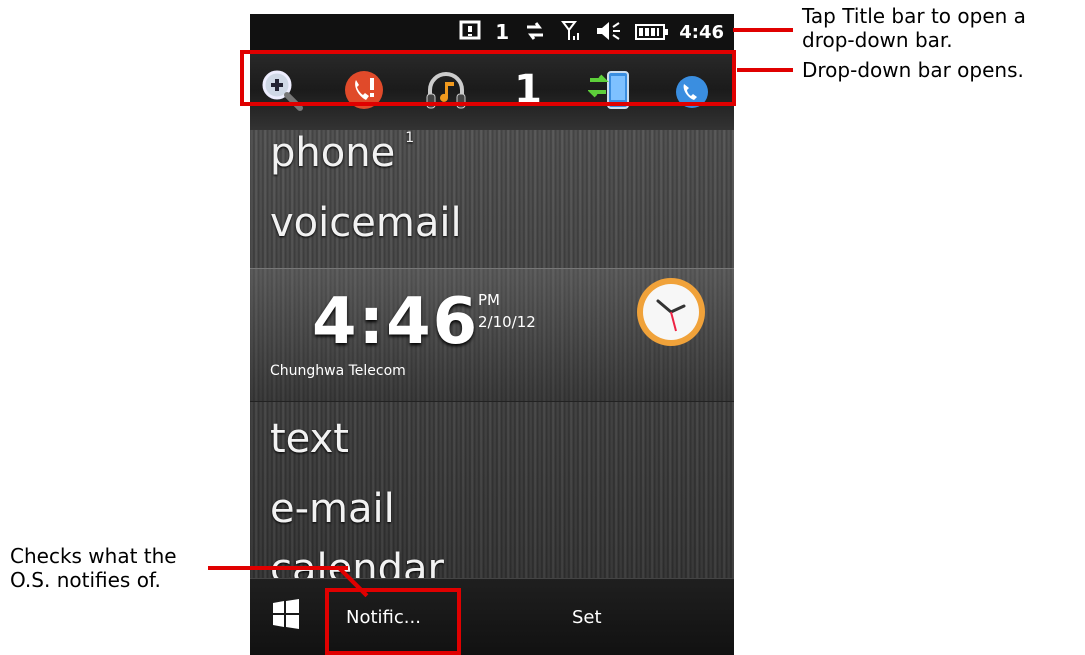  What do you see at coordinates (489, 300) in the screenshot?
I see `home-ampm: PM` at bounding box center [489, 300].